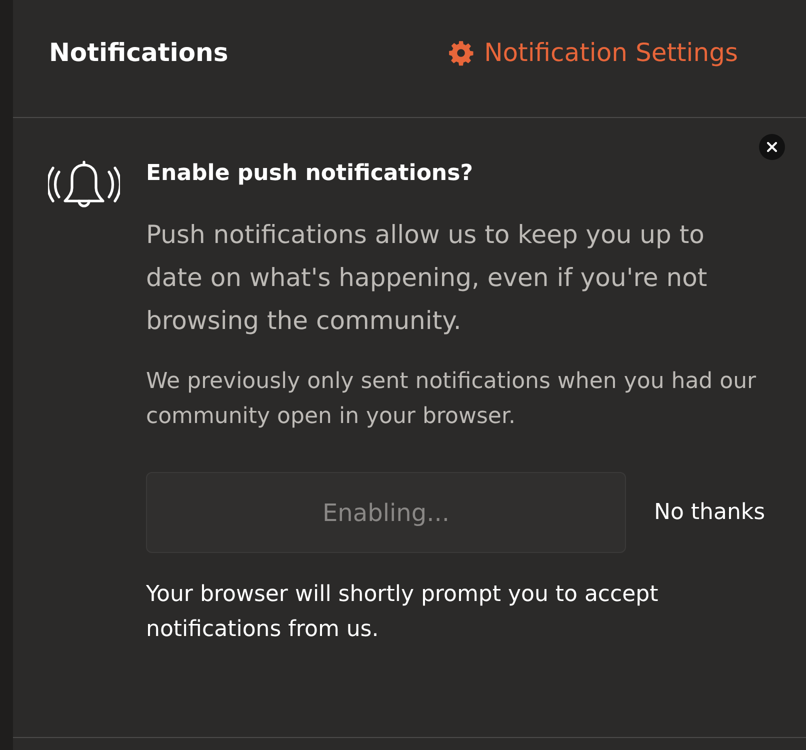 The width and height of the screenshot is (806, 750). I want to click on prompt-title: Enable push notifications?, so click(310, 174).